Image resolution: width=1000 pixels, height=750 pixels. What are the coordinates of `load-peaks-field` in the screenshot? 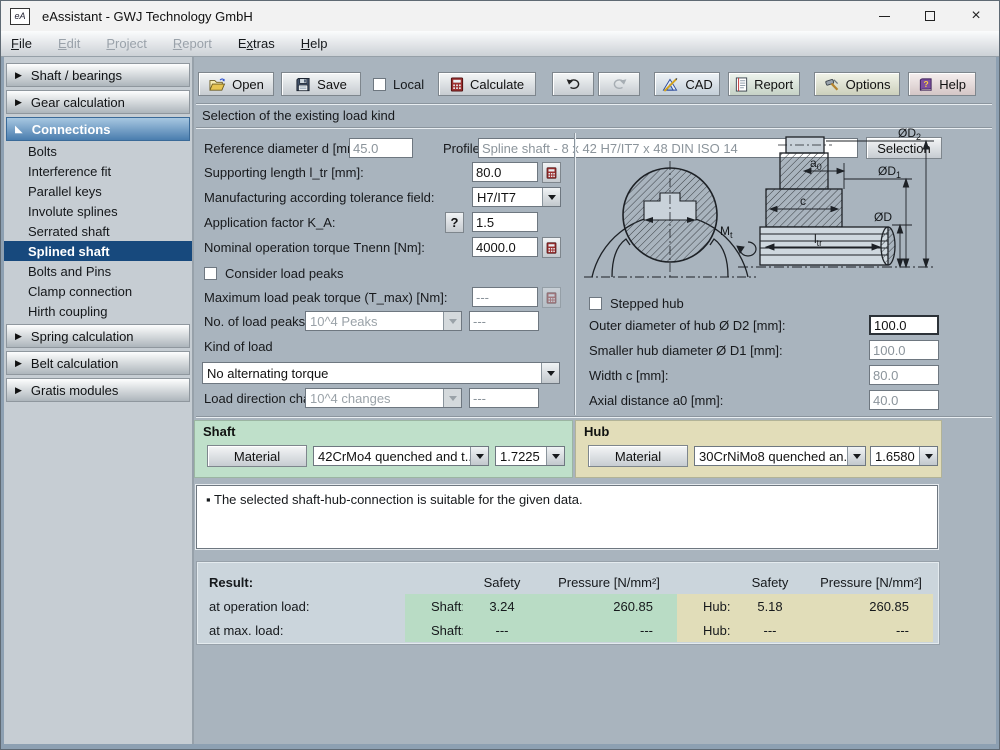 It's located at (504, 321).